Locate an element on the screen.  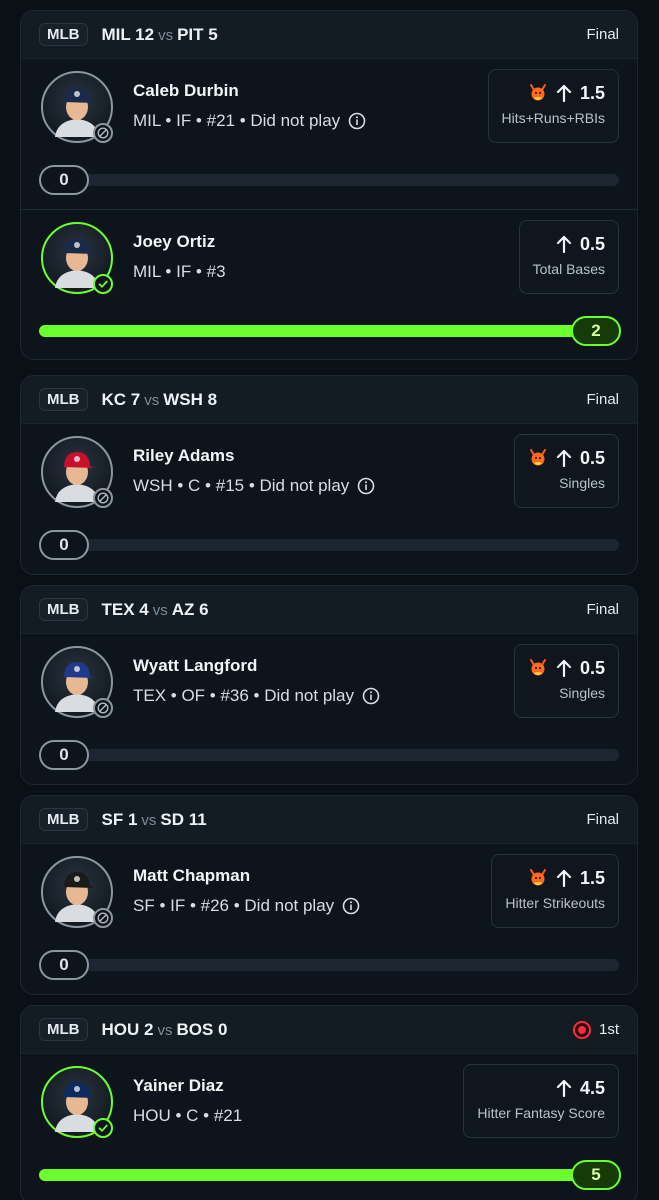
stat-type: Hitter Fantasy Score is located at coordinates (541, 1113).